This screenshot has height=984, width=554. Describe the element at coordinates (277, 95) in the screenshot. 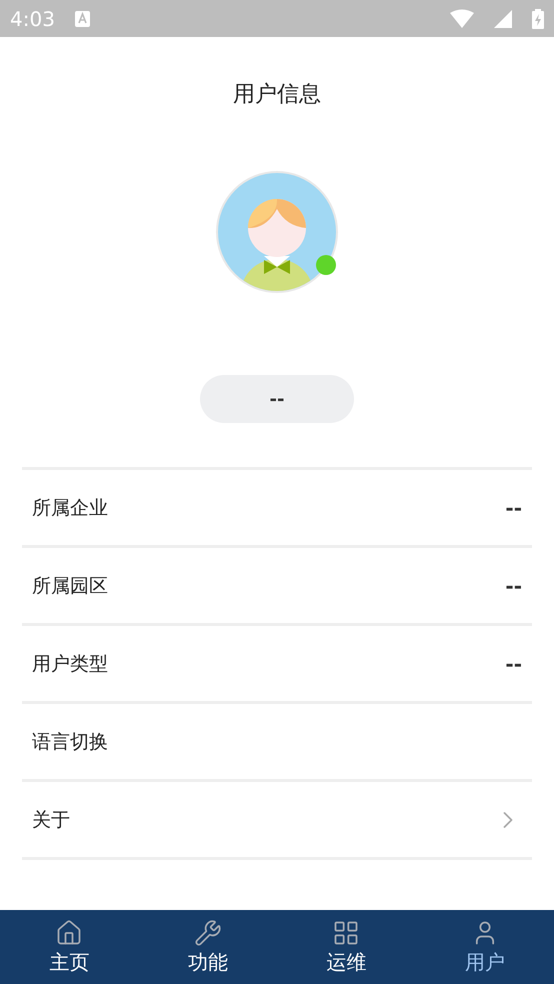

I see `page-title: 用户信息` at that location.